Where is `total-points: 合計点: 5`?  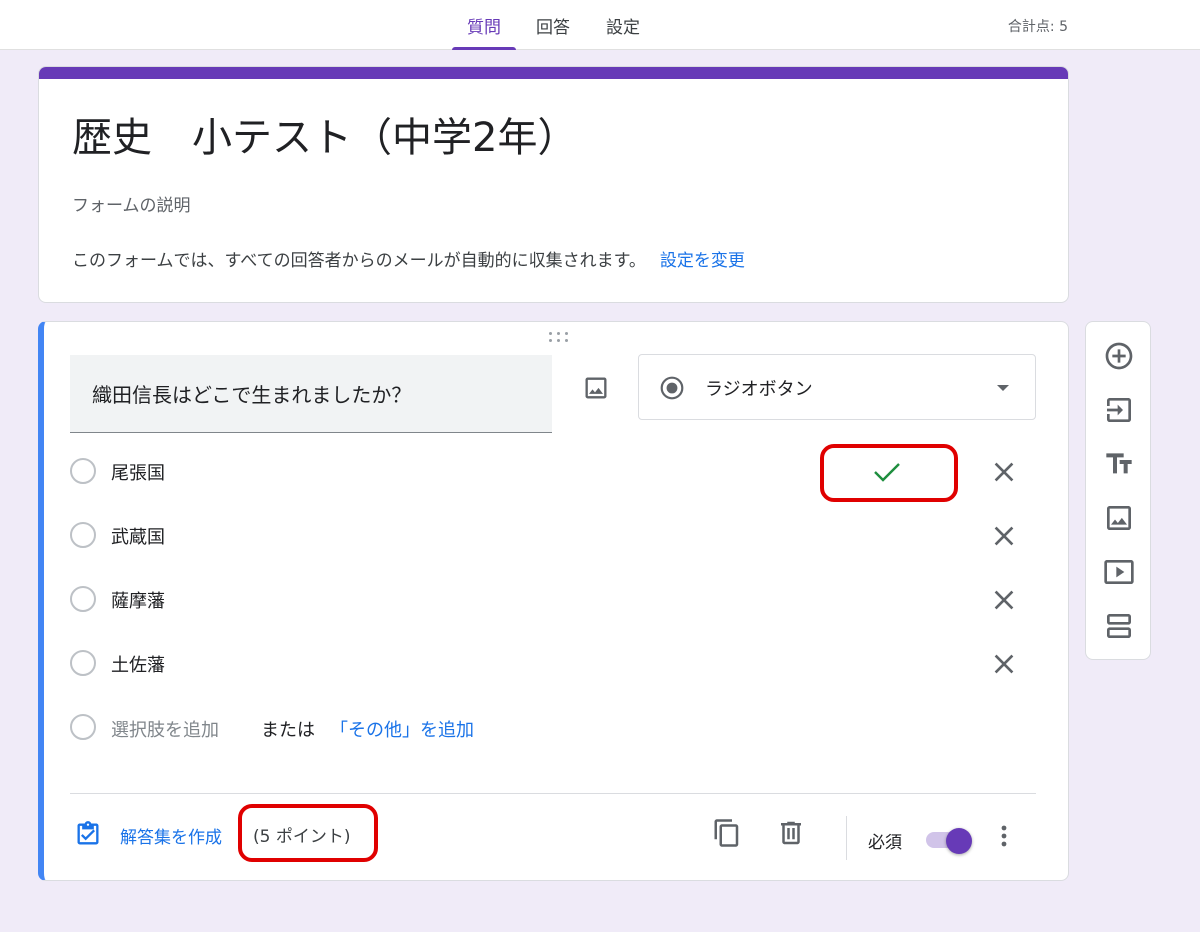
total-points: 合計点: 5 is located at coordinates (1037, 27).